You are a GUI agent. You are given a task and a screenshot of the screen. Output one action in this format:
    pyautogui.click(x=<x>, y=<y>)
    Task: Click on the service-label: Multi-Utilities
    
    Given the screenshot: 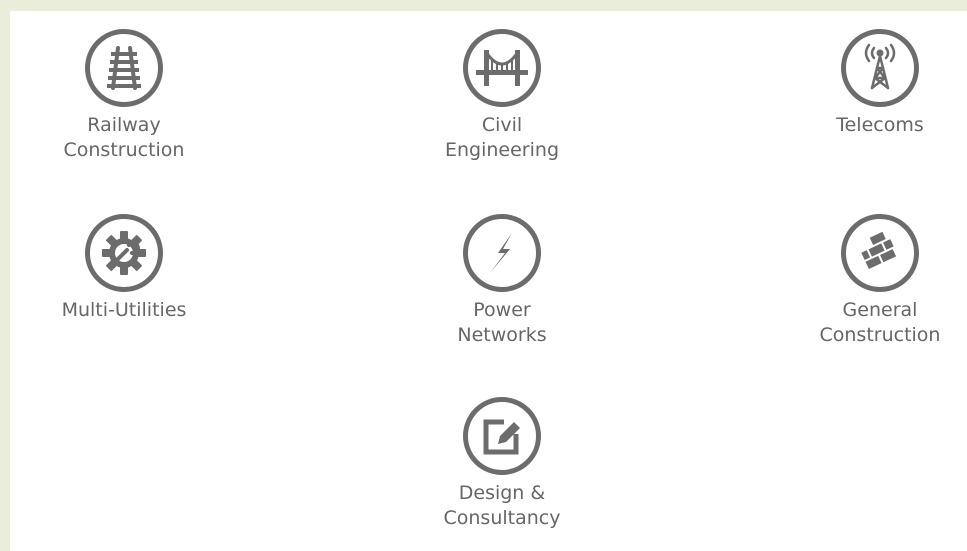 What is the action you would take?
    pyautogui.click(x=124, y=310)
    